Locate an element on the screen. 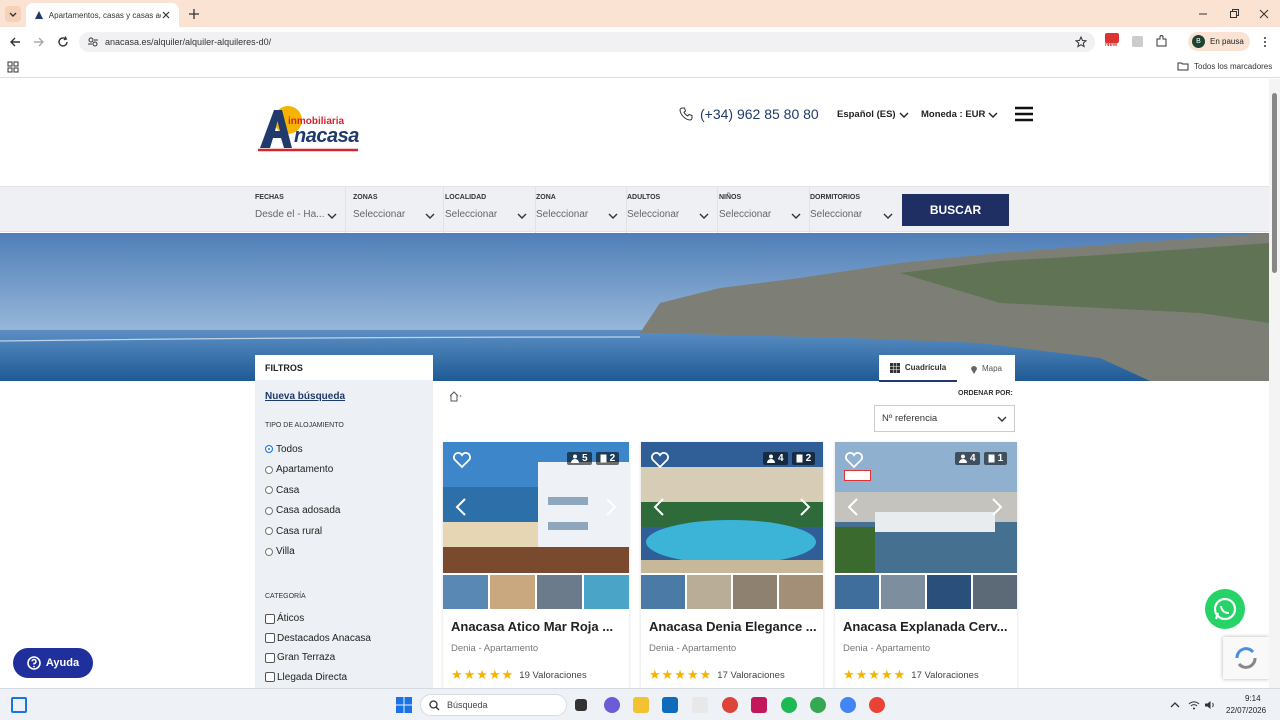 This screenshot has width=1280, height=720. apps-grid-icon is located at coordinates (13, 67).